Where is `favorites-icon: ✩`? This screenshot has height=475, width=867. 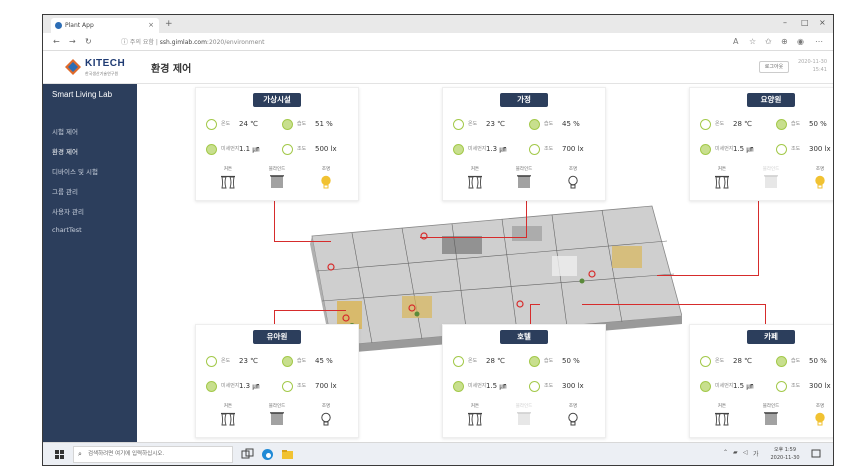 favorites-icon: ✩ is located at coordinates (768, 42).